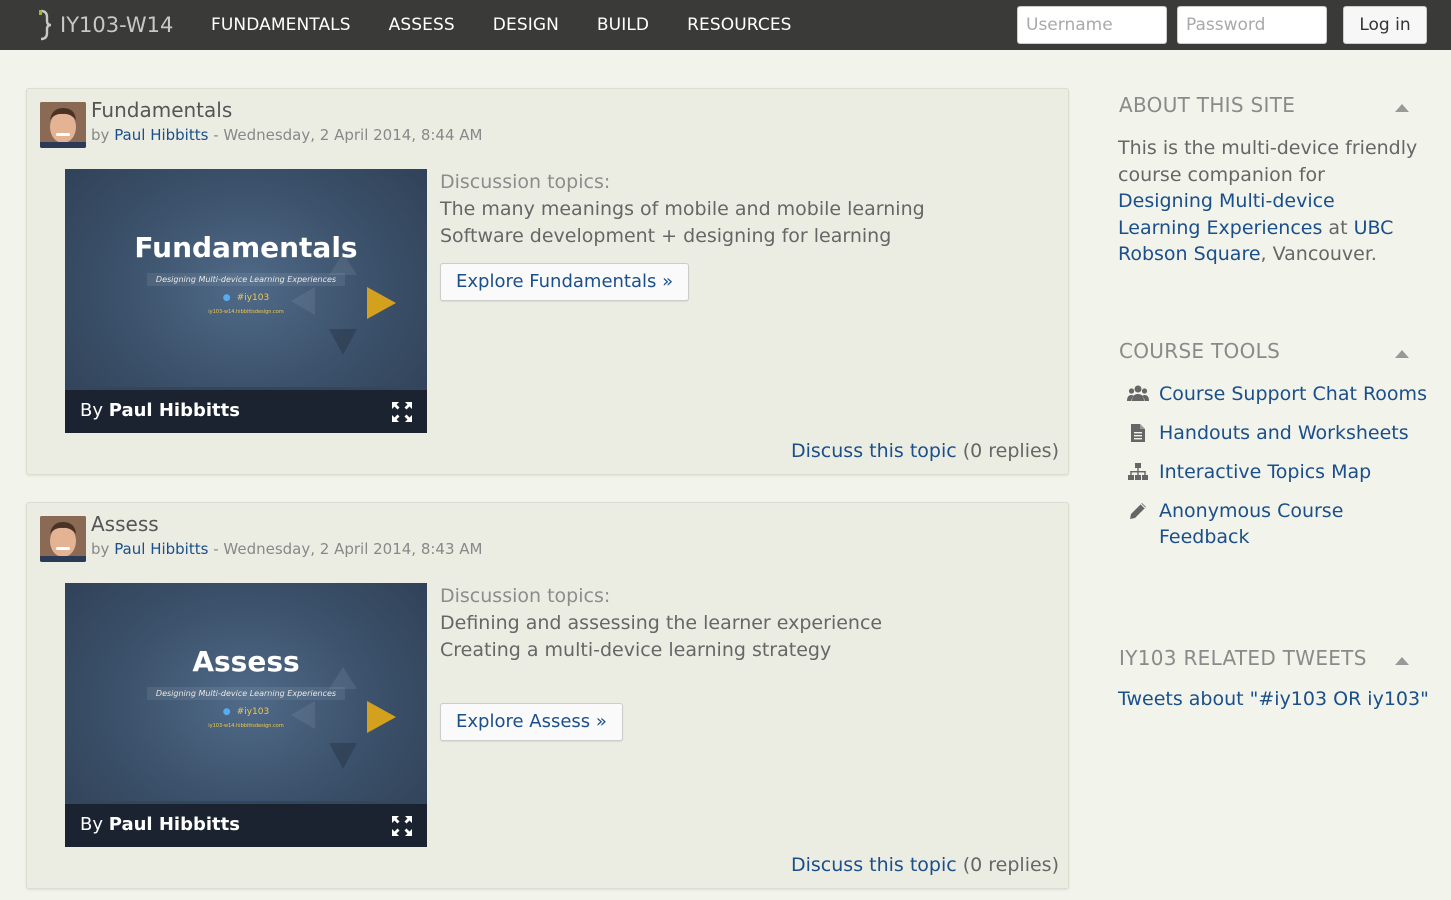  Describe the element at coordinates (1092, 25) in the screenshot. I see `username-input` at that location.